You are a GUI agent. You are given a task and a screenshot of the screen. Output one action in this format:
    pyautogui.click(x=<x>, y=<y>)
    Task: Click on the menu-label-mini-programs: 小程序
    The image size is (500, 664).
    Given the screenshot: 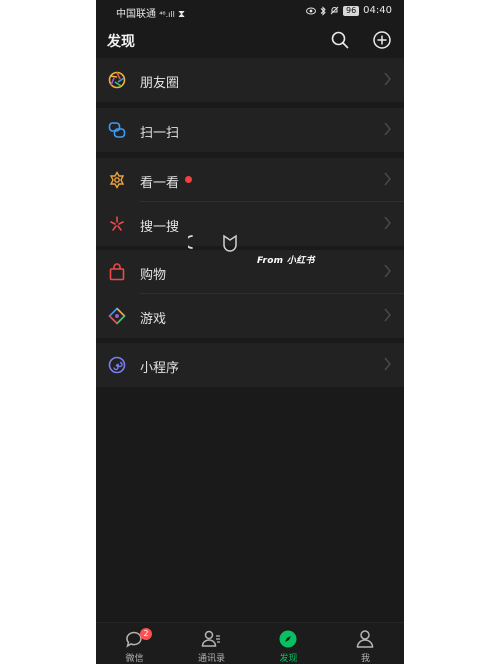 What is the action you would take?
    pyautogui.click(x=160, y=368)
    